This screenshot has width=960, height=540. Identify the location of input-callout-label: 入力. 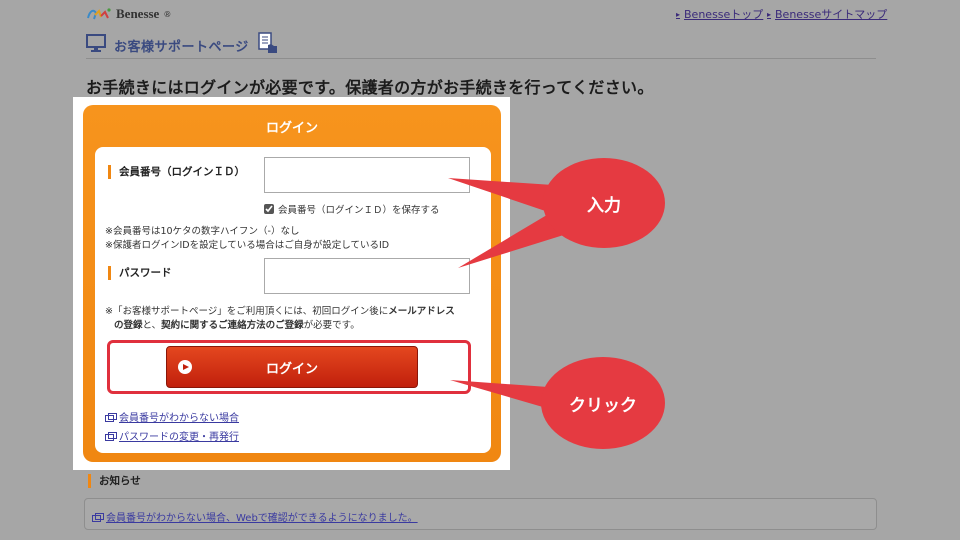
(604, 205).